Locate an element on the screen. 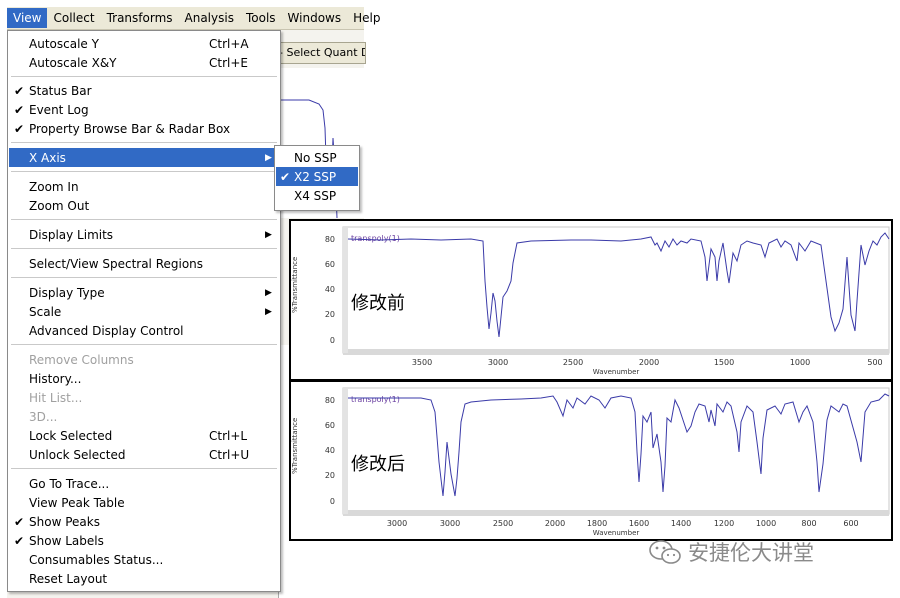  menu-item-advanced-display-control: Advanced Display Control is located at coordinates (144, 330).